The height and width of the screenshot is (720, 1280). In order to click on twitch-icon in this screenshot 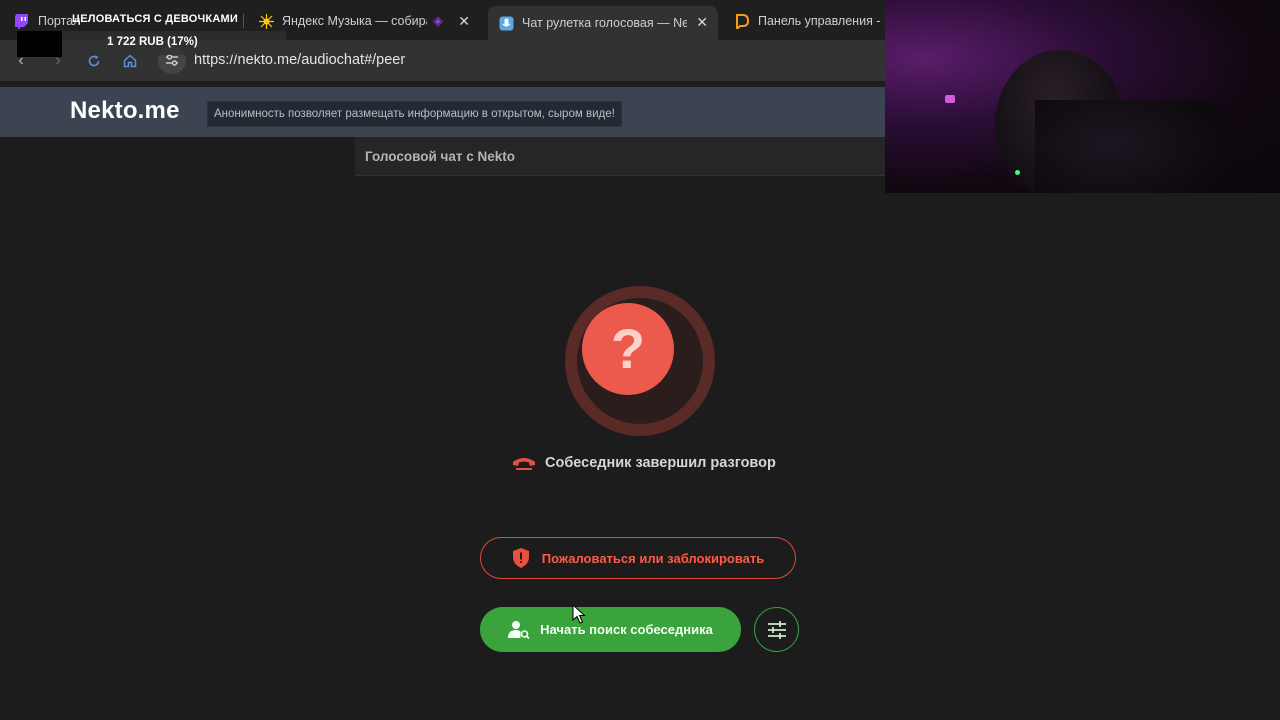, I will do `click(22, 21)`.